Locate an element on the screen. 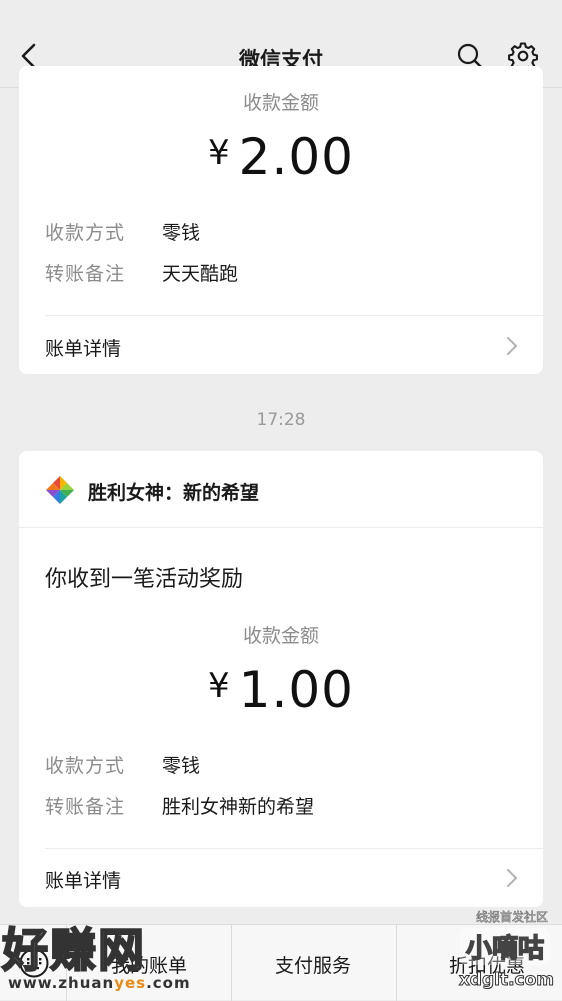  watermark-tagline: 线报首发社区 is located at coordinates (512, 917).